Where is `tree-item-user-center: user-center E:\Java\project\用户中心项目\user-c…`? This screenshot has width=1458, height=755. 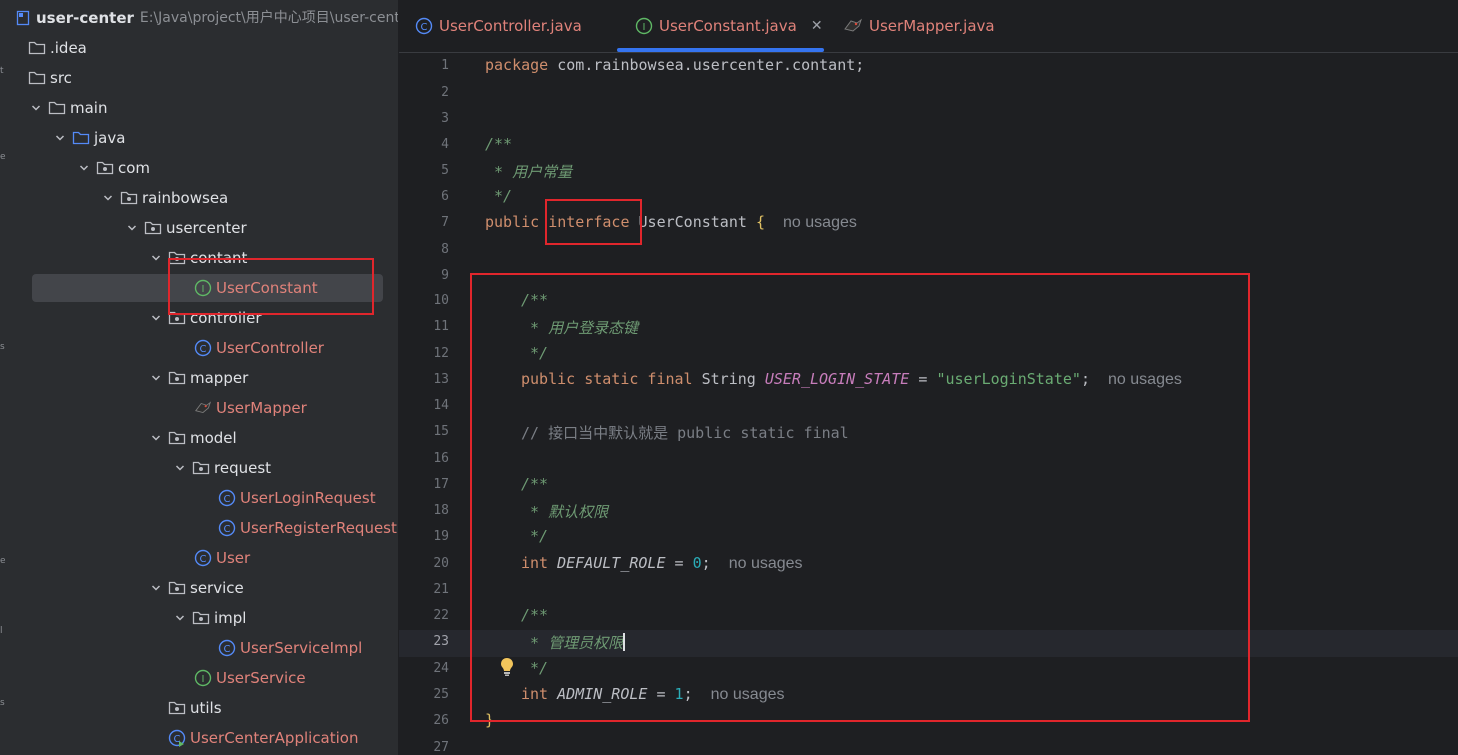 tree-item-user-center: user-center E:\Java\project\用户中心项目\user-c… is located at coordinates (206, 18).